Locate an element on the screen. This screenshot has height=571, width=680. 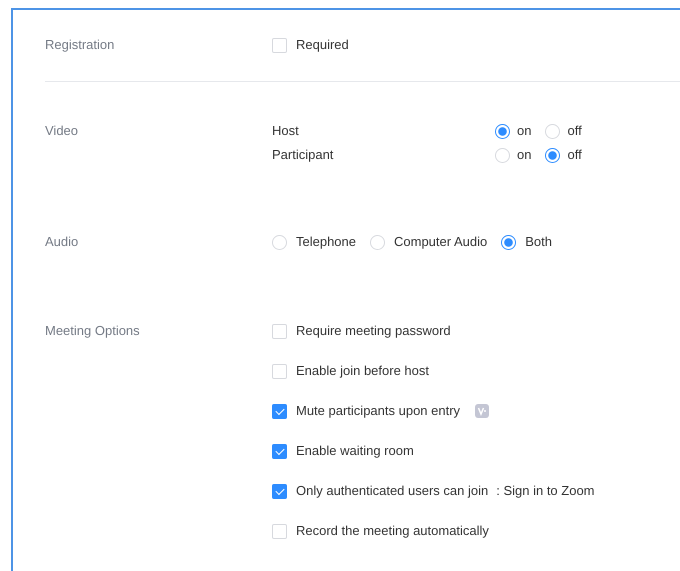
section-label: Video is located at coordinates (62, 131).